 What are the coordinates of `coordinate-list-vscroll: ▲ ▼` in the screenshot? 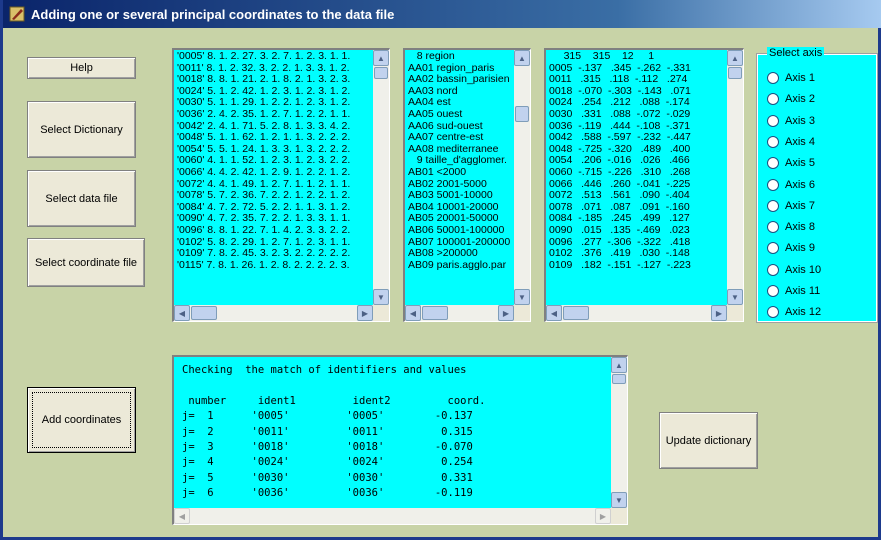 It's located at (735, 177).